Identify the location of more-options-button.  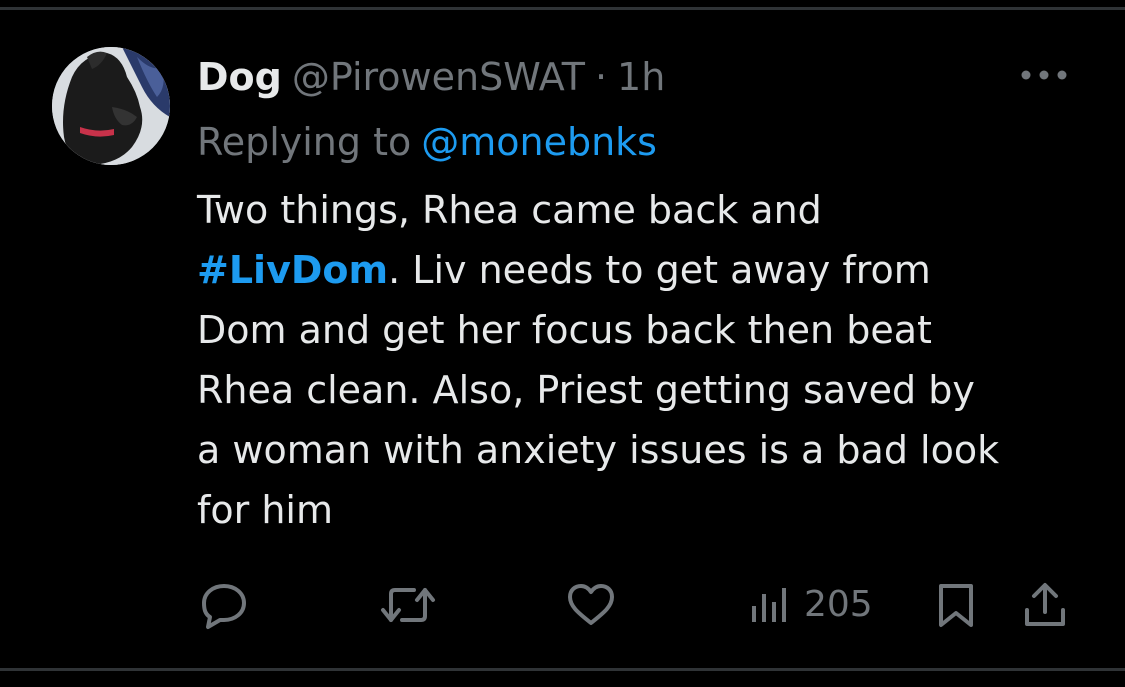
(1044, 75).